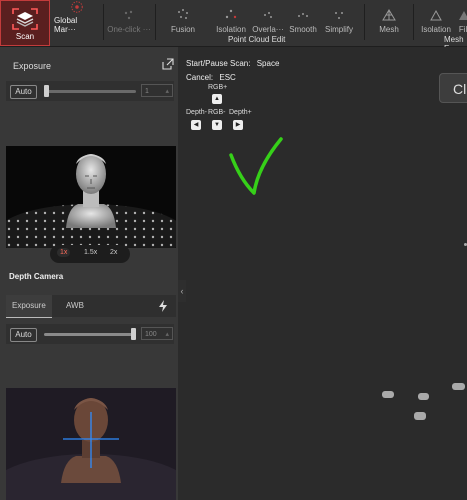 Image resolution: width=467 pixels, height=500 pixels. I want to click on depth-auto-button: Auto, so click(23, 92).